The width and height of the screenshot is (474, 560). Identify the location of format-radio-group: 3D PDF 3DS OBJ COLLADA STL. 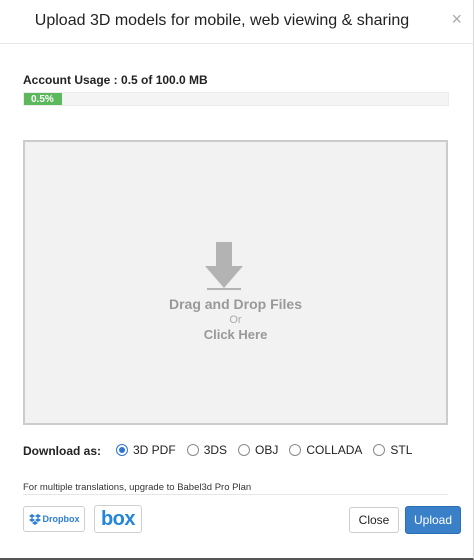
(269, 450).